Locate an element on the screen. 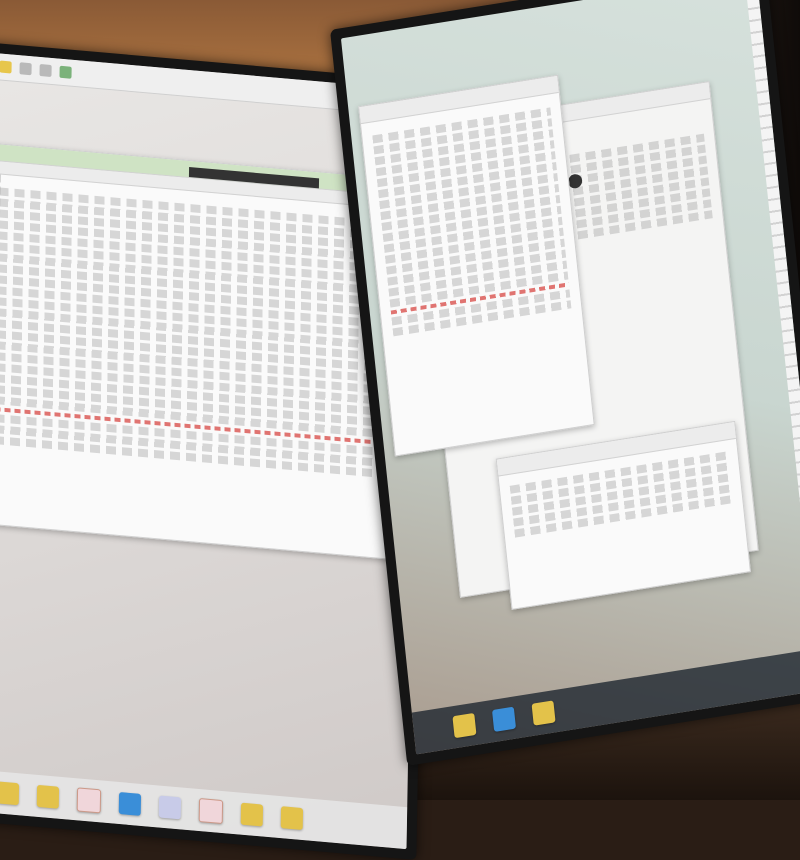 Image resolution: width=800 pixels, height=860 pixels. window-icon is located at coordinates (65, 72).